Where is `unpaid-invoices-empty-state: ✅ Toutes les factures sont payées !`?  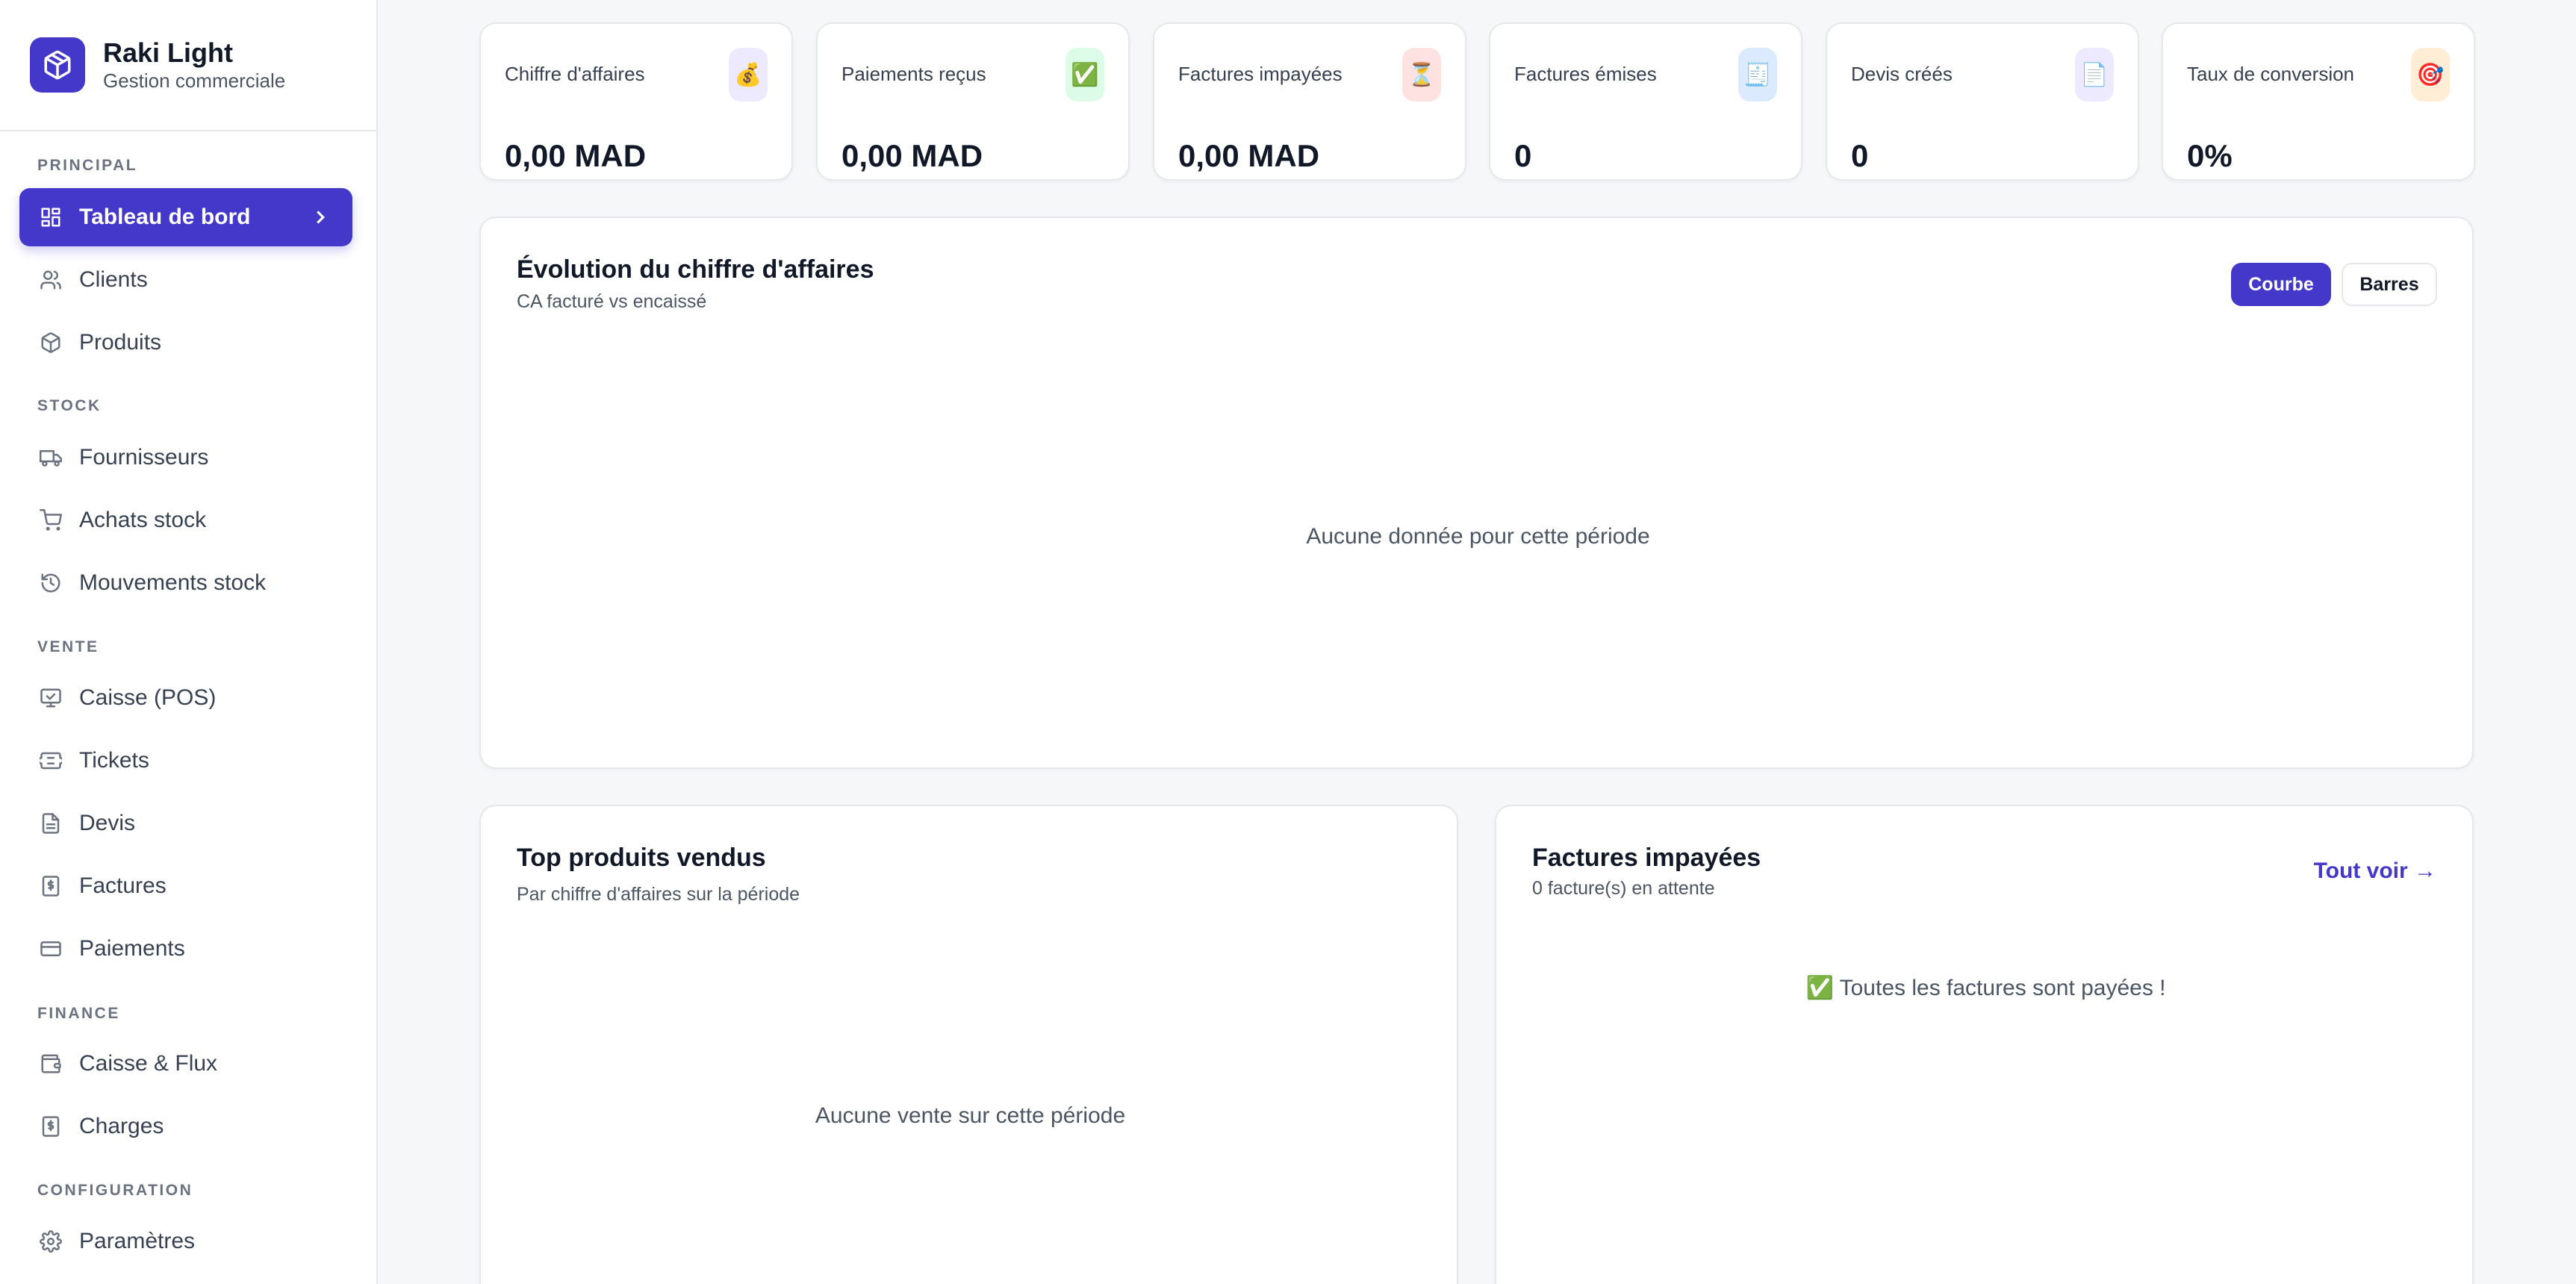 unpaid-invoices-empty-state: ✅ Toutes les factures sont payées ! is located at coordinates (1985, 988).